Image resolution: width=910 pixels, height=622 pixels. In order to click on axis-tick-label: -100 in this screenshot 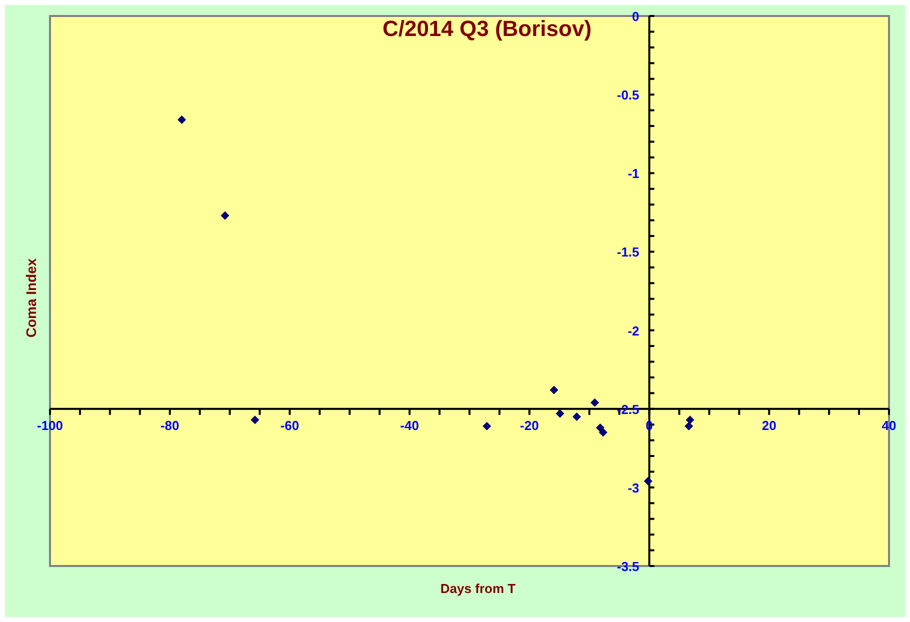, I will do `click(50, 425)`.